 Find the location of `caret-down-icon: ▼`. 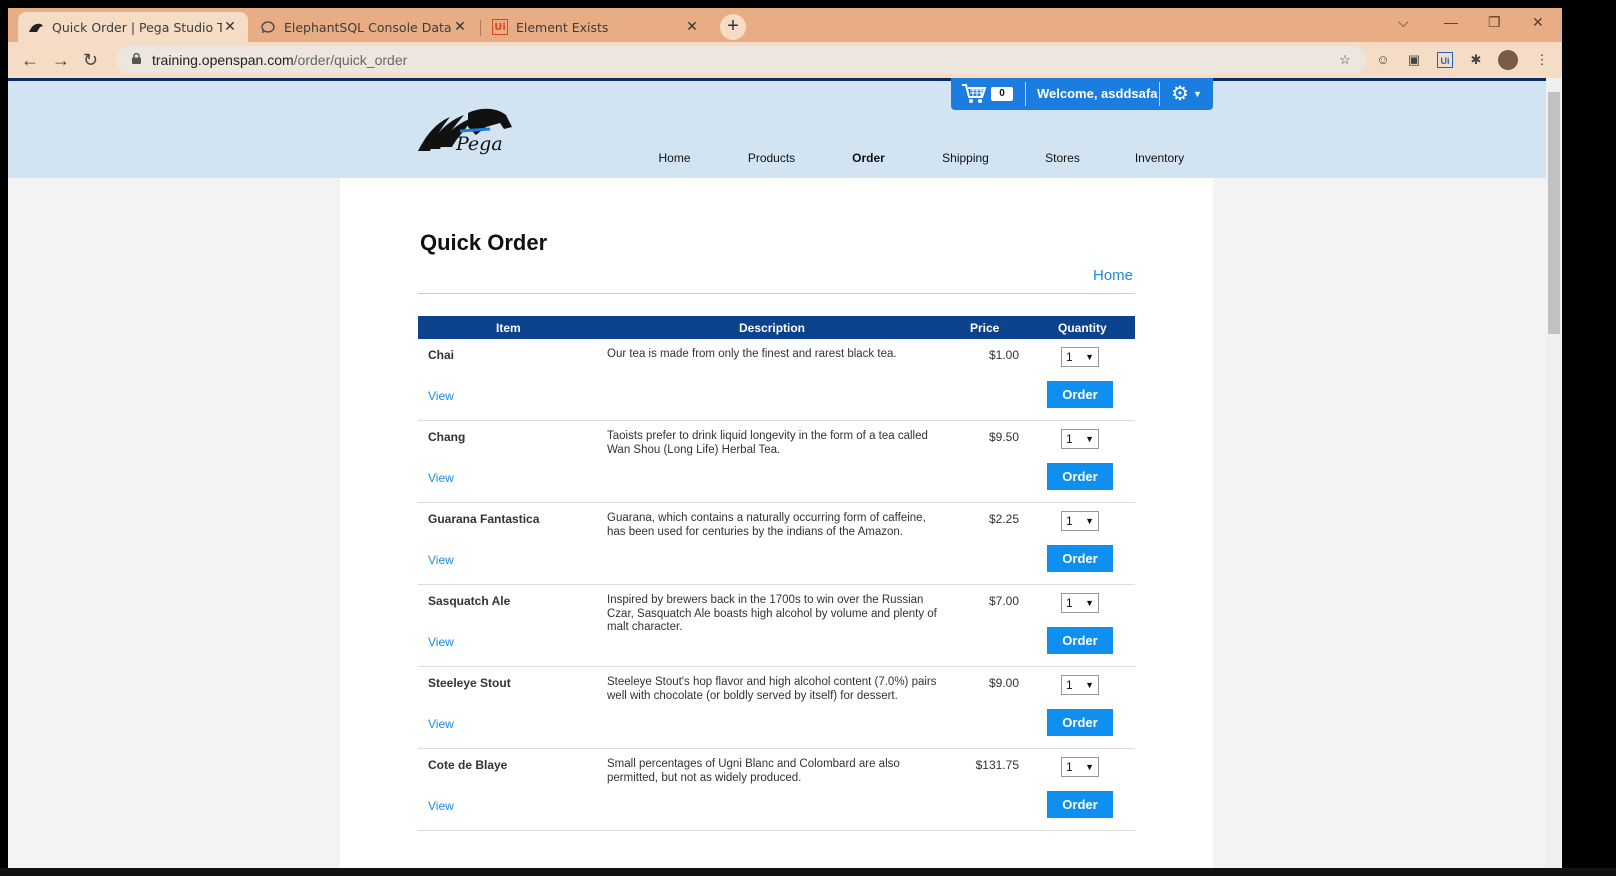

caret-down-icon: ▼ is located at coordinates (1197, 94).